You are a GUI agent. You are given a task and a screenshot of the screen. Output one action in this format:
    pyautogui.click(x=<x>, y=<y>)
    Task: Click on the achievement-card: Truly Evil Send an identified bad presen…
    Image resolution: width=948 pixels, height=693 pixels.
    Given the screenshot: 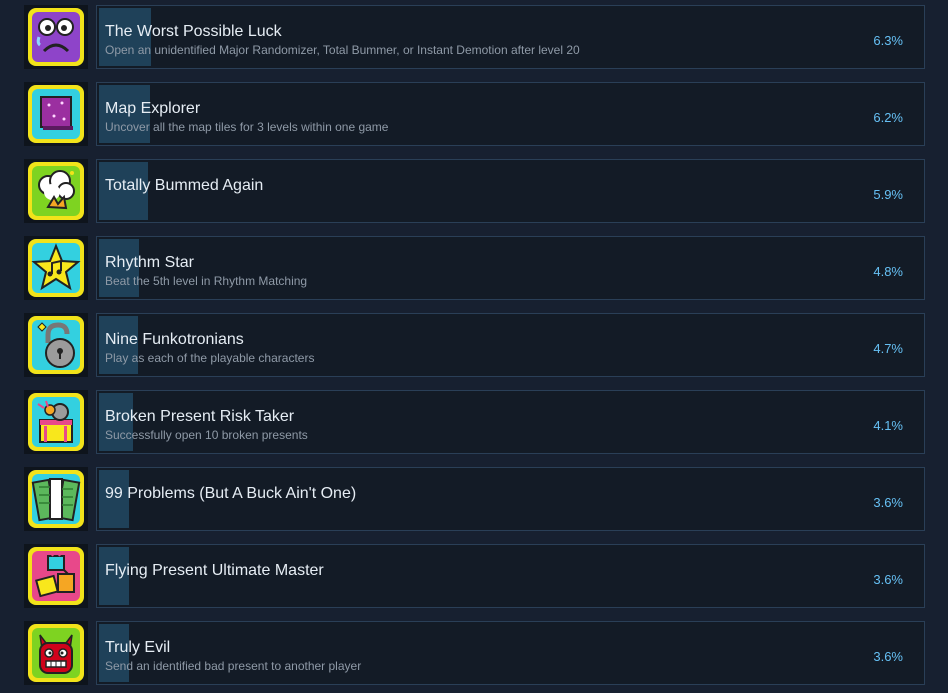 What is the action you would take?
    pyautogui.click(x=510, y=653)
    